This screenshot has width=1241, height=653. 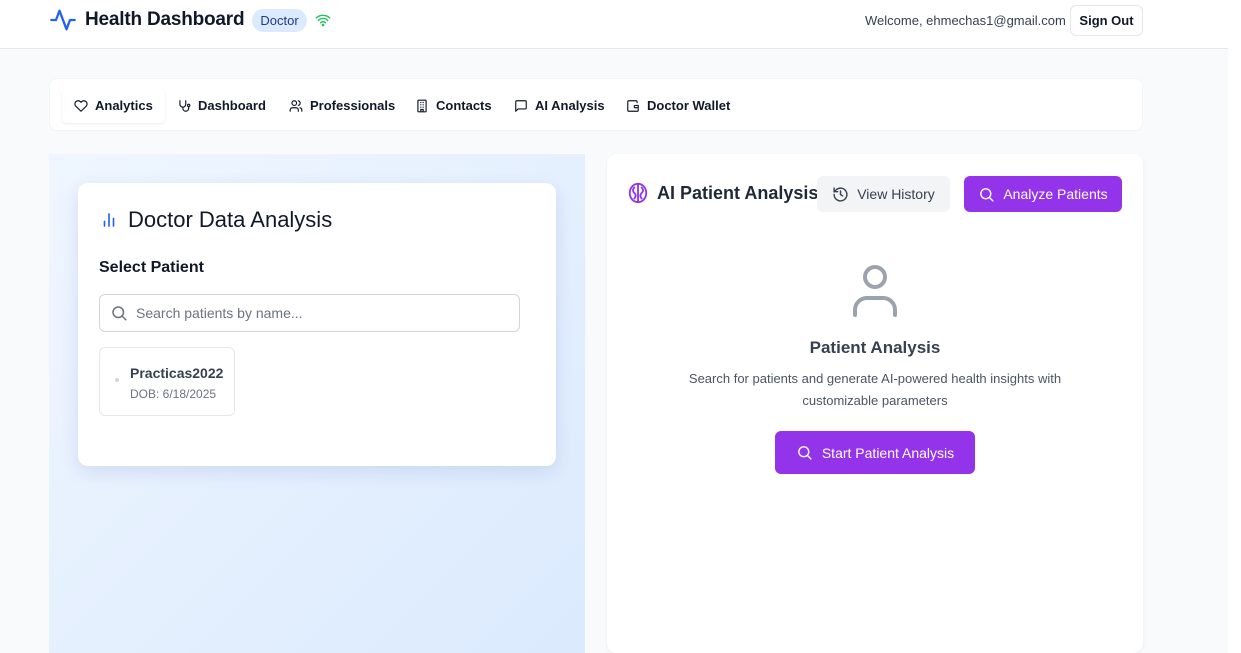 I want to click on tab-dashboard: Dashboard, so click(x=221, y=105).